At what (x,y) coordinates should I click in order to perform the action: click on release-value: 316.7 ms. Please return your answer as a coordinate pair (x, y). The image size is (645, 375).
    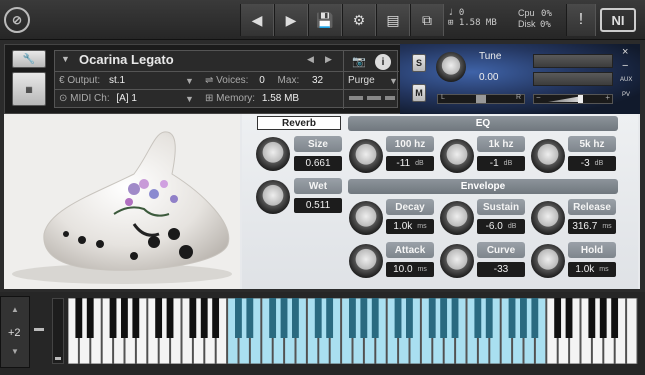
    Looking at the image, I should click on (592, 226).